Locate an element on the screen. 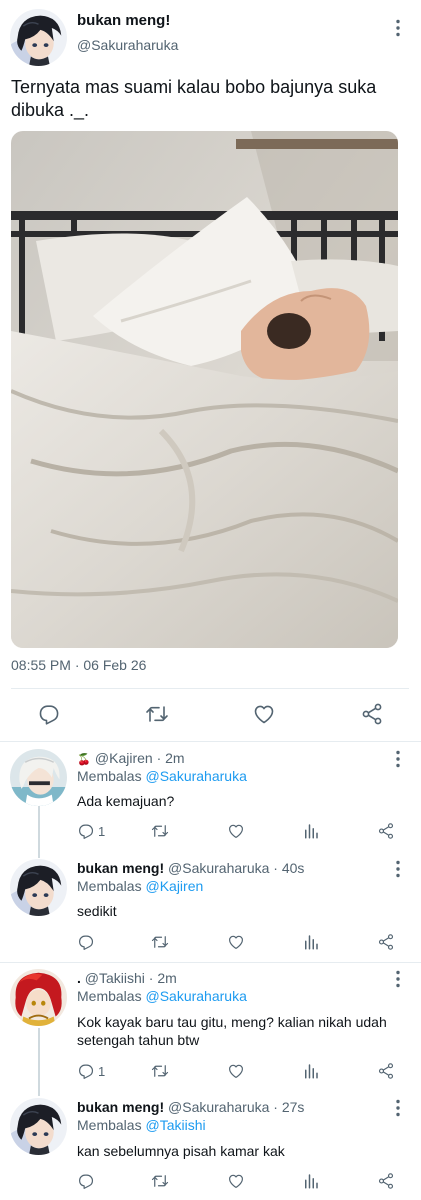 The width and height of the screenshot is (421, 1200). author-avatar is located at coordinates (38, 37).